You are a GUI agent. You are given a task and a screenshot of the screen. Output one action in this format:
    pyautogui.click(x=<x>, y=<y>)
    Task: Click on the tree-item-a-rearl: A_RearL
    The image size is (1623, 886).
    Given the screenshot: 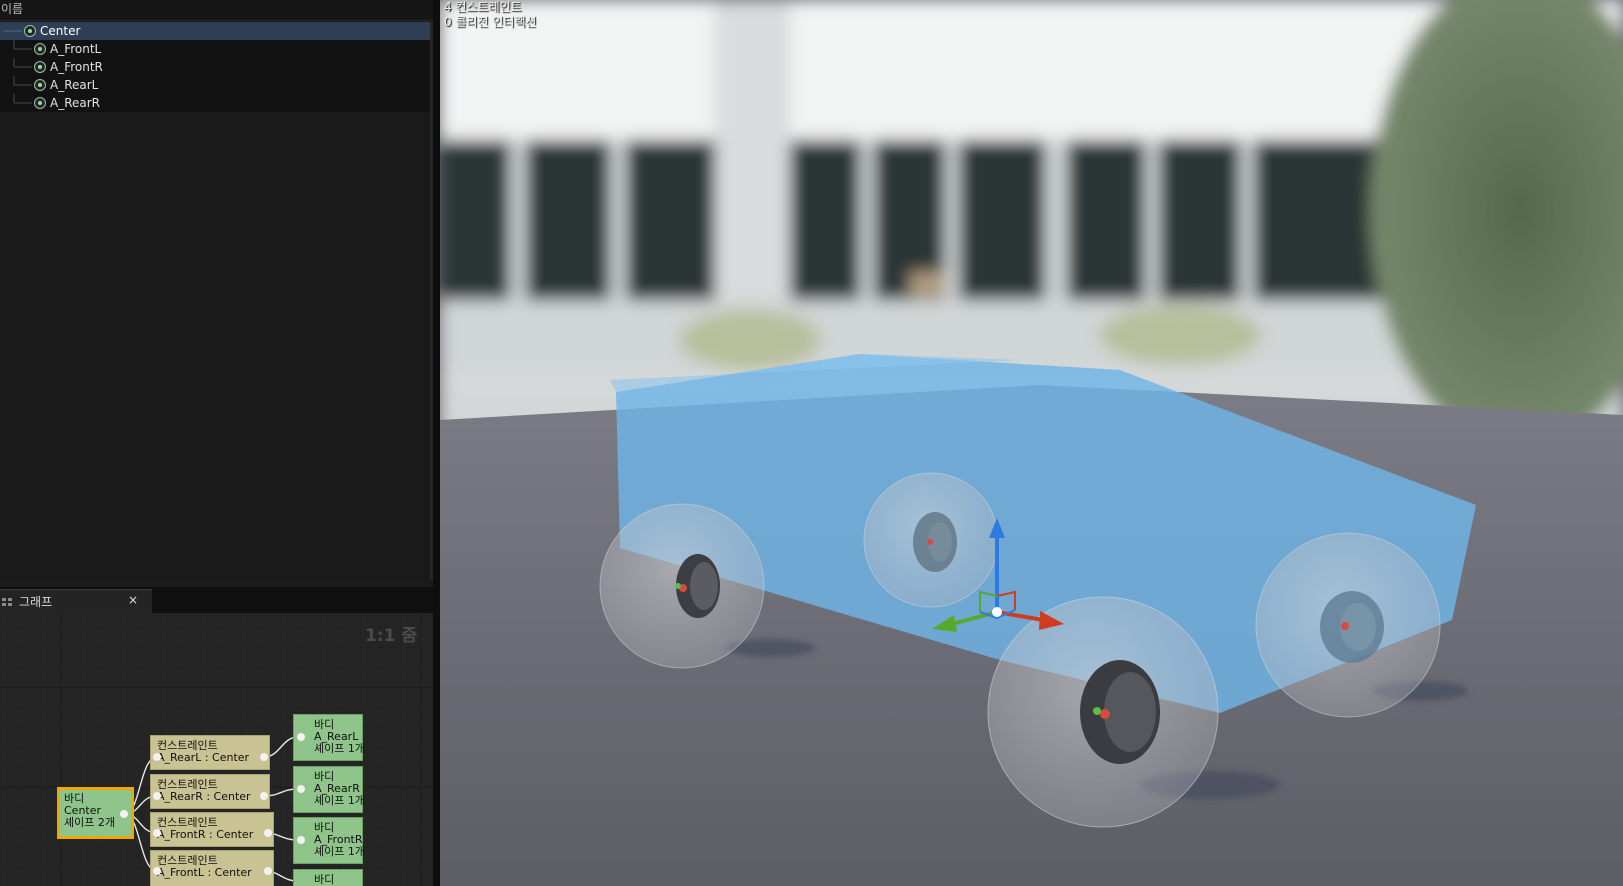 What is the action you would take?
    pyautogui.click(x=216, y=85)
    